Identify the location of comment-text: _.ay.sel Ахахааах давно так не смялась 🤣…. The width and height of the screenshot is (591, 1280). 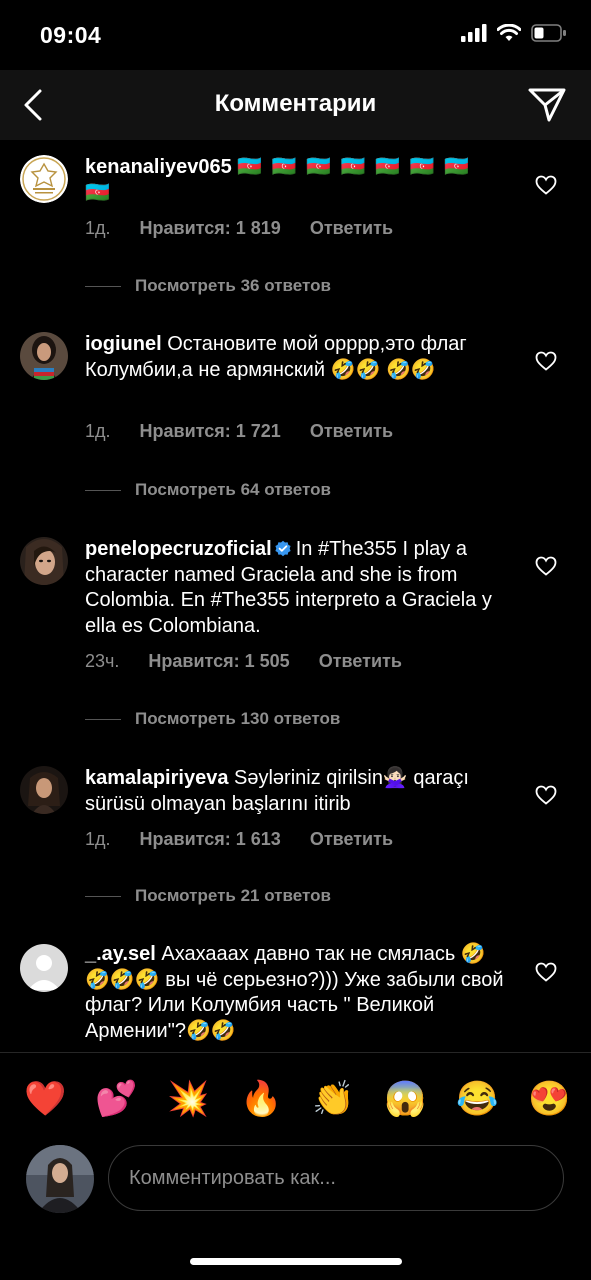
(295, 993).